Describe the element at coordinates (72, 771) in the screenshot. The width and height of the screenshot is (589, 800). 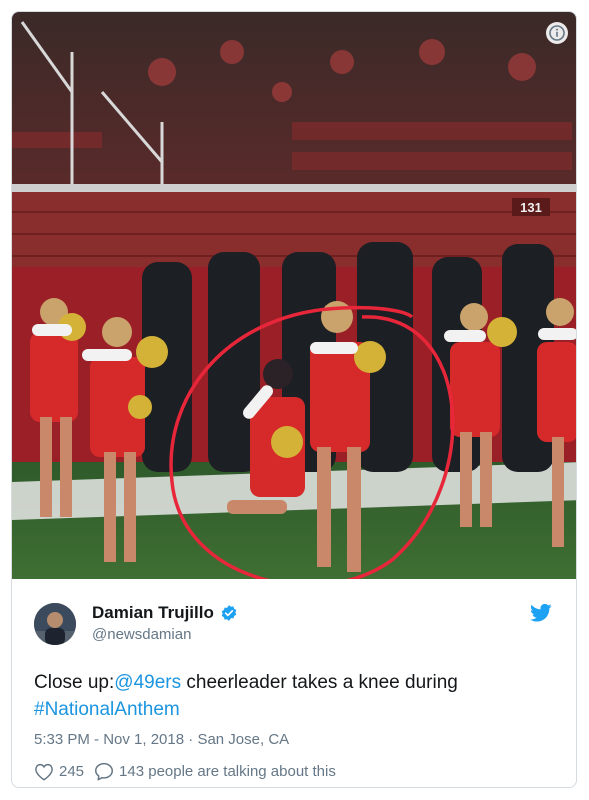
I see `like-count: 245` at that location.